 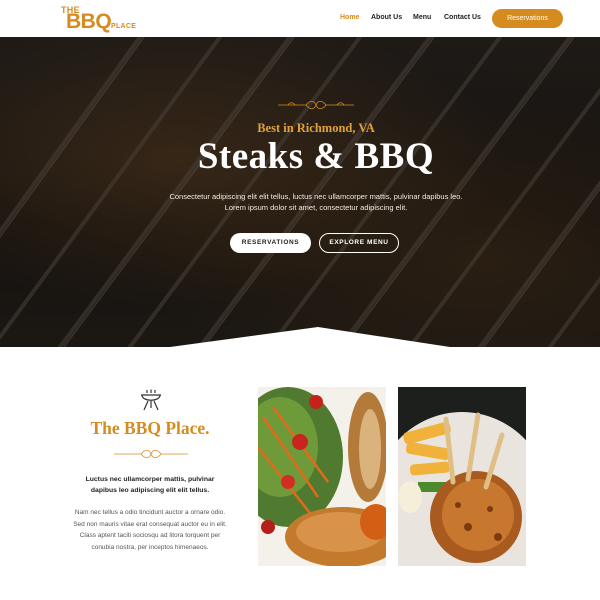 What do you see at coordinates (316, 156) in the screenshot?
I see `hero-title: Steaks & BBQ` at bounding box center [316, 156].